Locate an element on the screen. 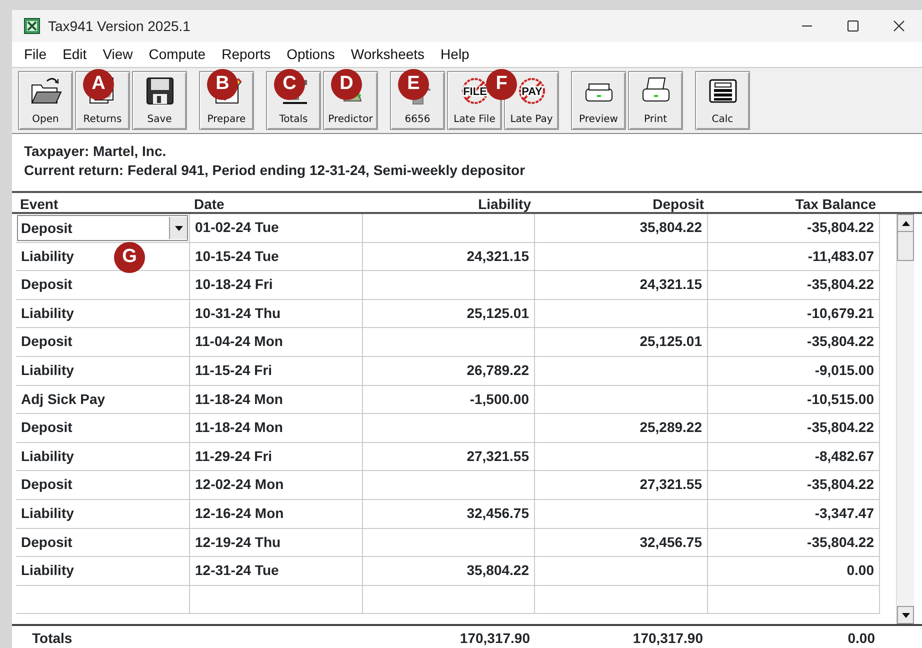 This screenshot has height=648, width=922. table-cell: 12-19-24 Thu is located at coordinates (276, 543).